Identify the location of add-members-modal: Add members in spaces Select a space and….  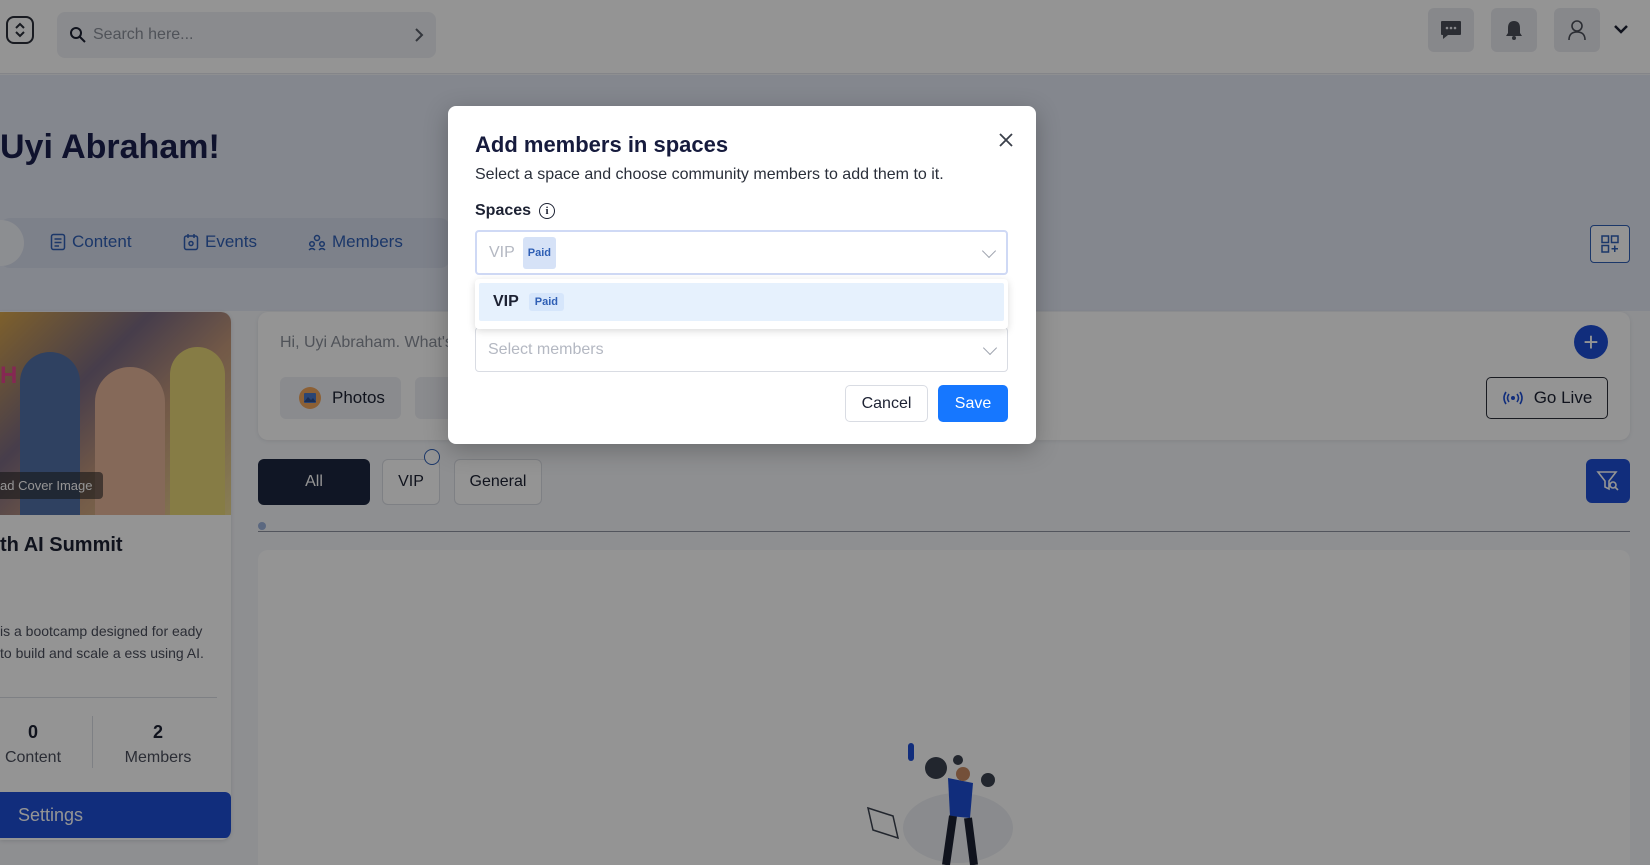
(742, 275).